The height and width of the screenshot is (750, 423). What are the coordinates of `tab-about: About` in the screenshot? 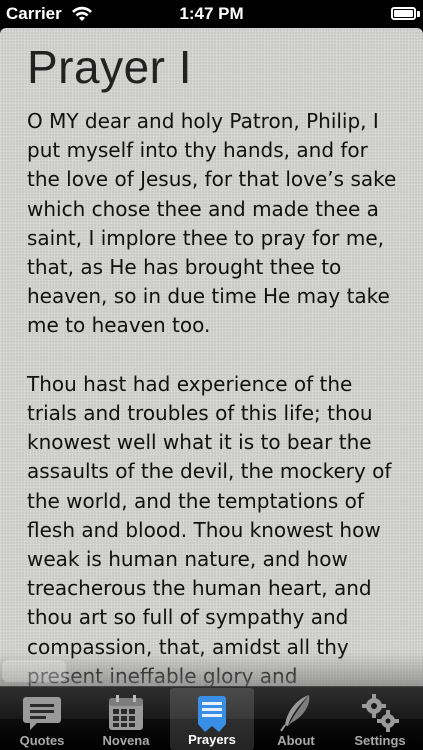 It's located at (296, 718).